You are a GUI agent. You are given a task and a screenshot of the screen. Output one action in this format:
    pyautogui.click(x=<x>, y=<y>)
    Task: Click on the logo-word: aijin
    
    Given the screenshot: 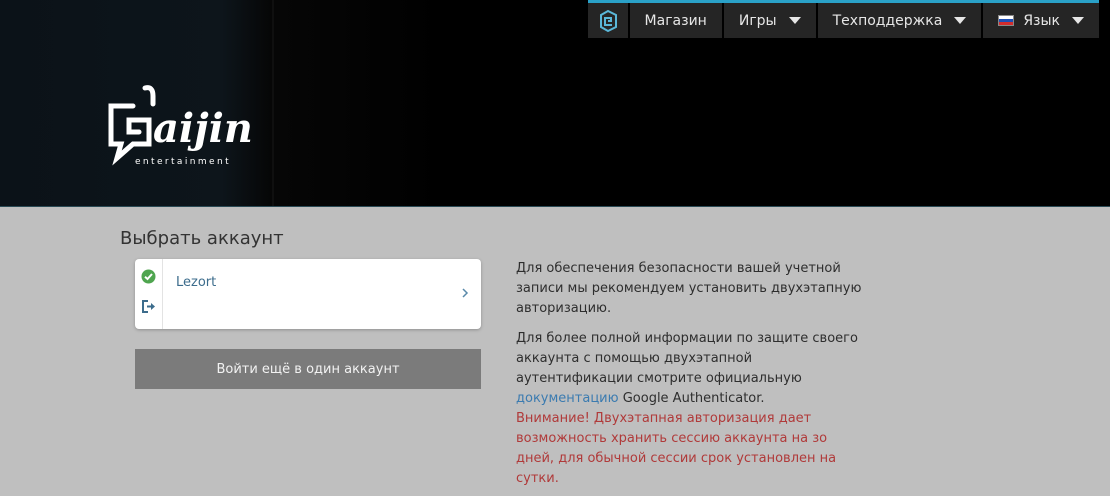 What is the action you would take?
    pyautogui.click(x=203, y=128)
    